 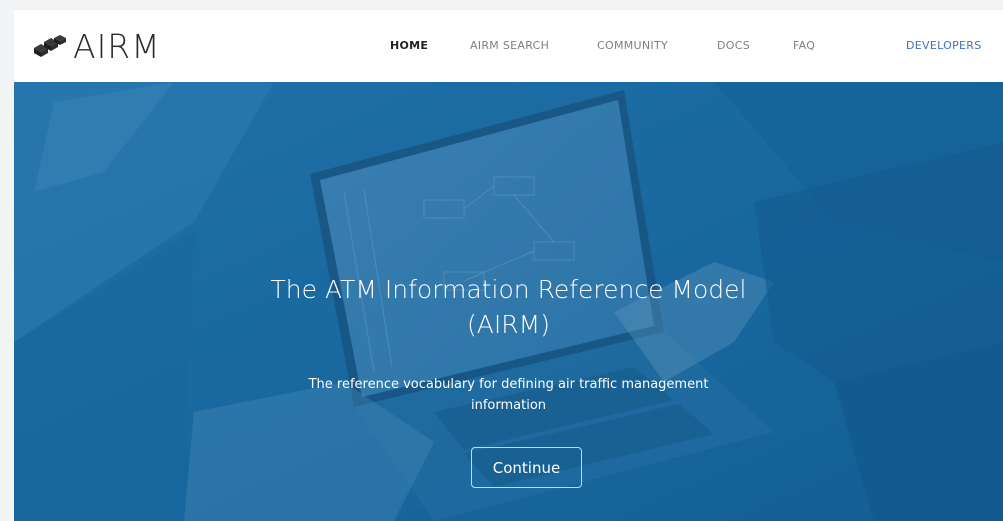 I want to click on hero-title-line-1: The ATM Information Reference Model, so click(x=508, y=289).